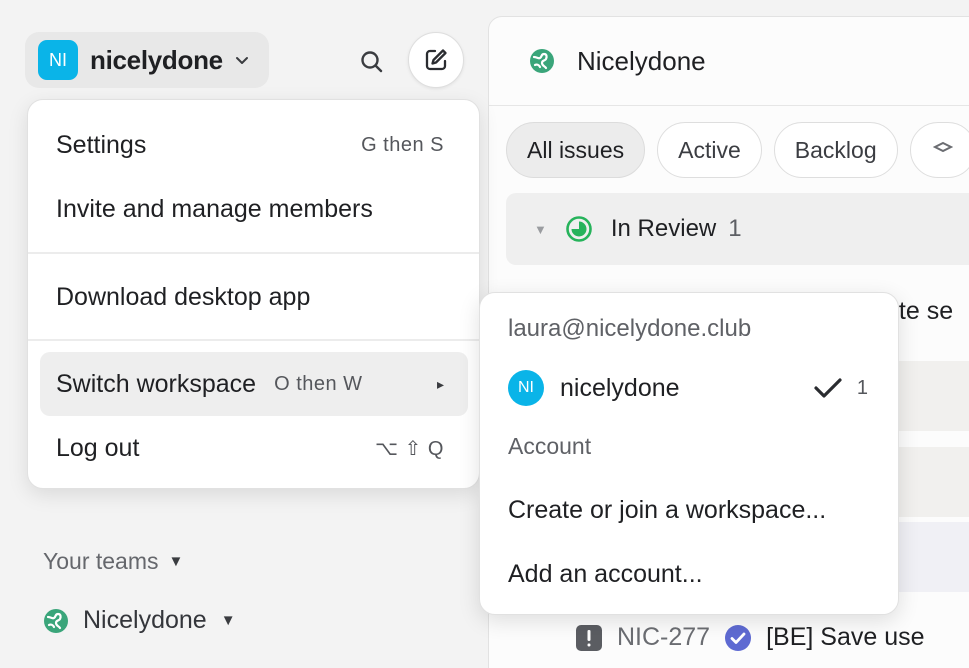 Image resolution: width=969 pixels, height=668 pixels. Describe the element at coordinates (409, 448) in the screenshot. I see `shortcut-hint: ⌥ ⇧ Q` at that location.